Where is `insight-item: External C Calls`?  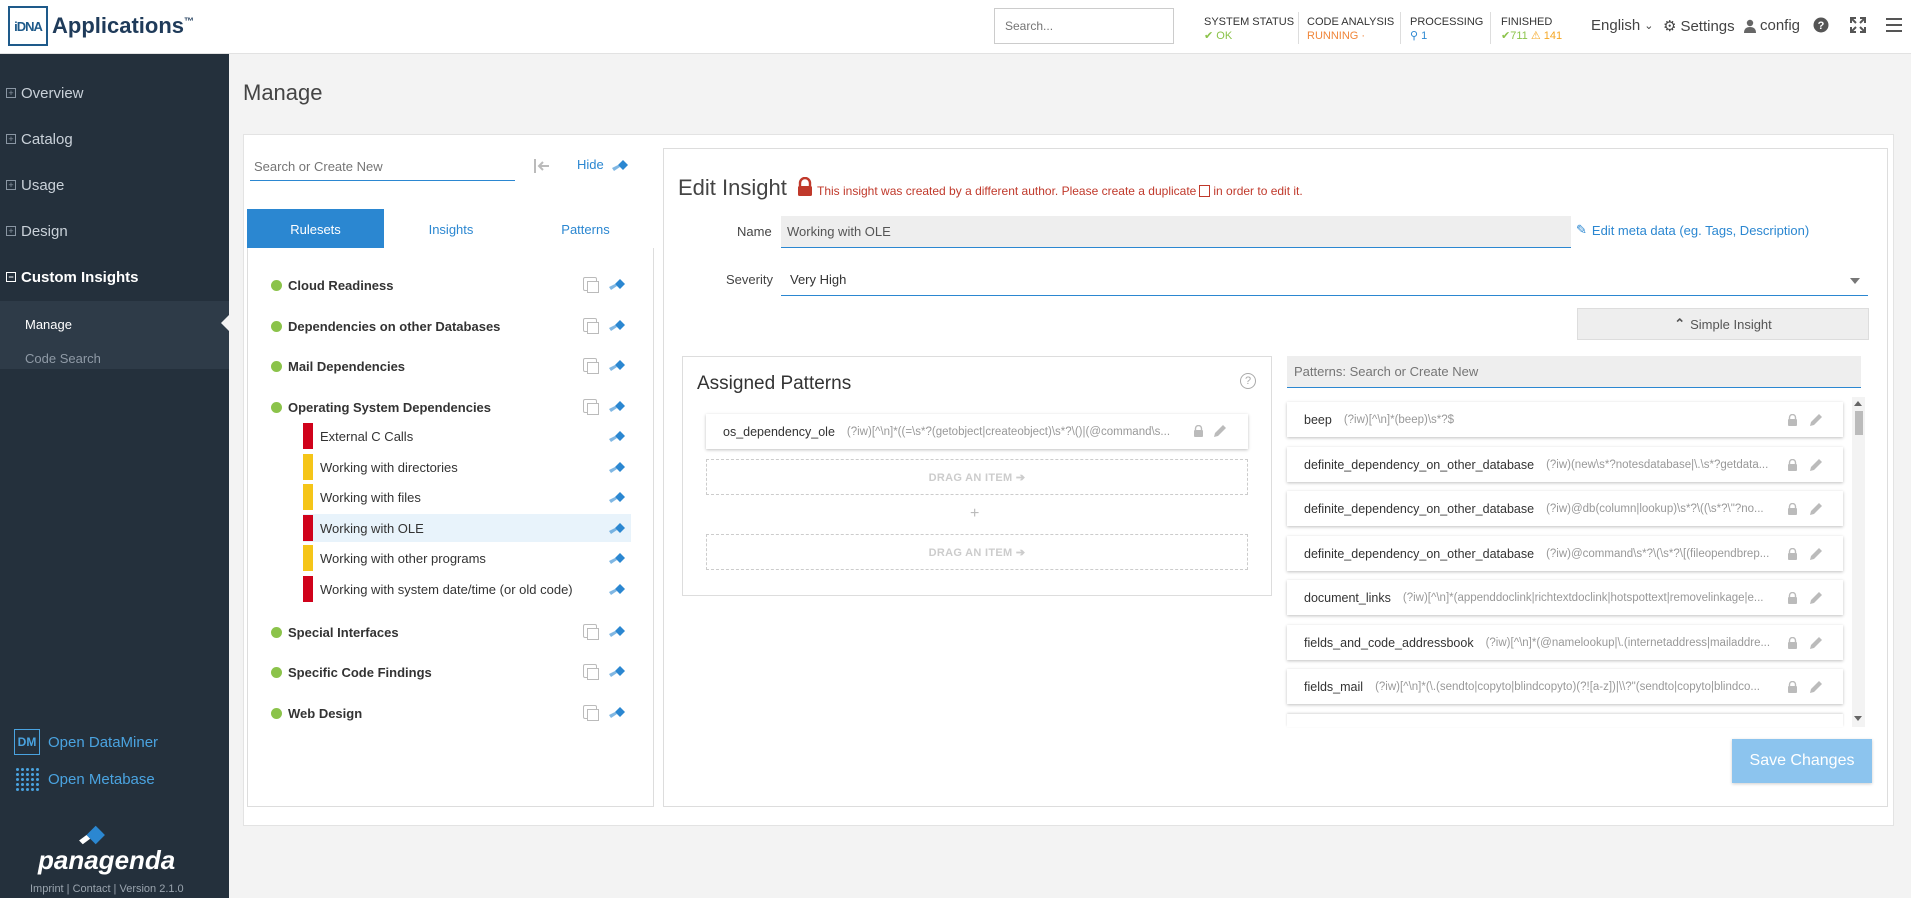
insight-item: External C Calls is located at coordinates (467, 436).